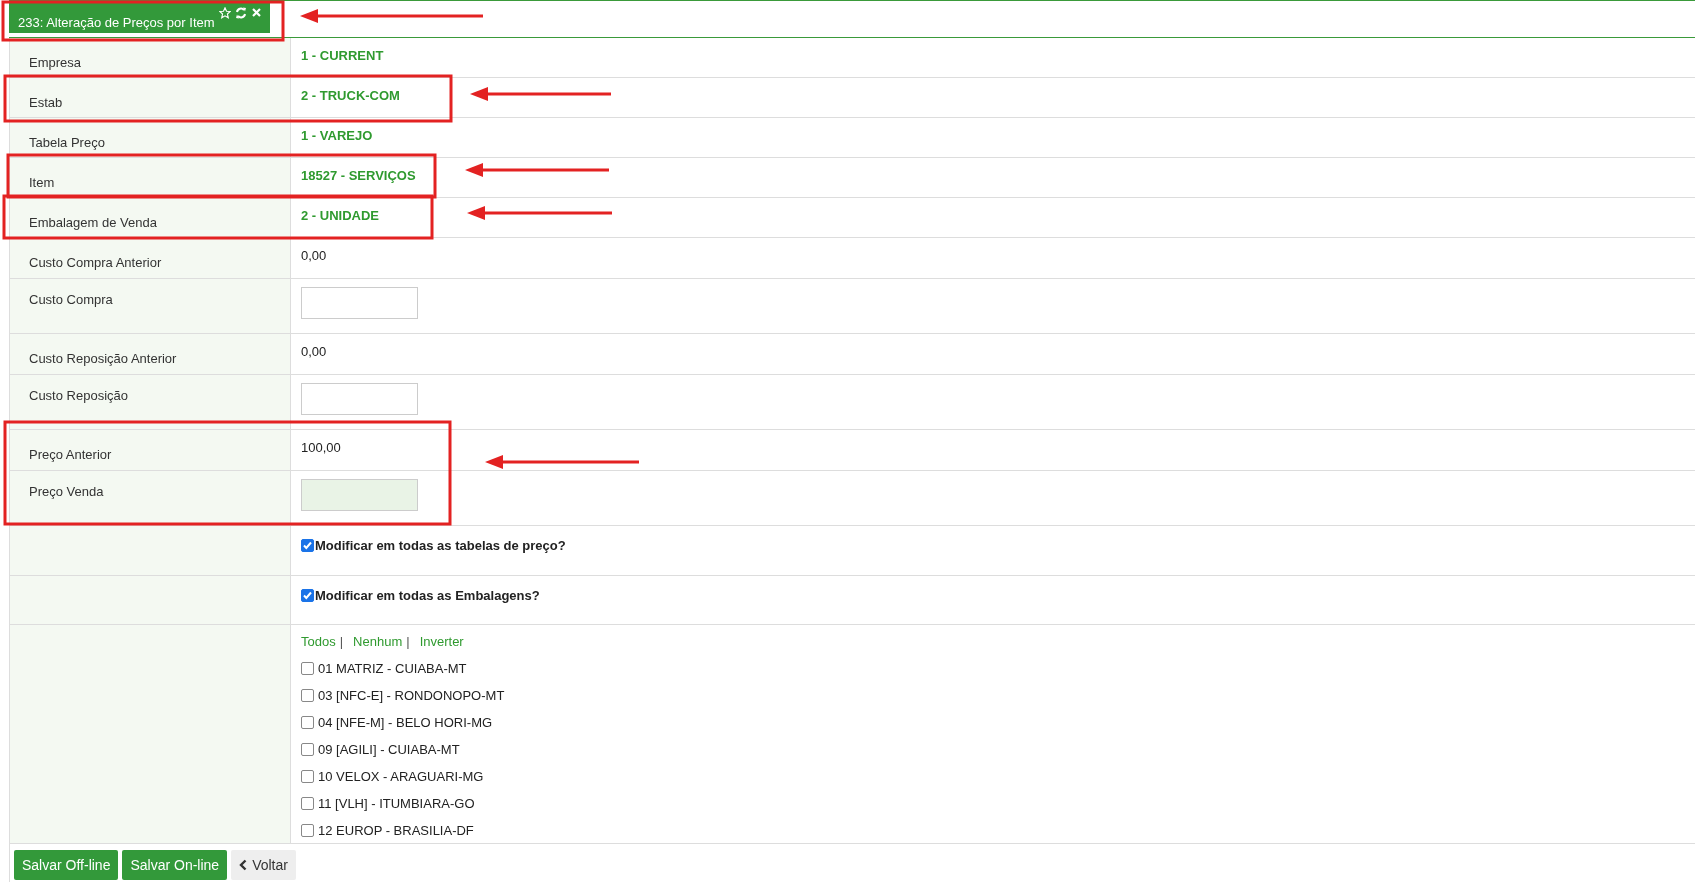 The width and height of the screenshot is (1695, 882). What do you see at coordinates (240, 13) in the screenshot?
I see `refresh-icon` at bounding box center [240, 13].